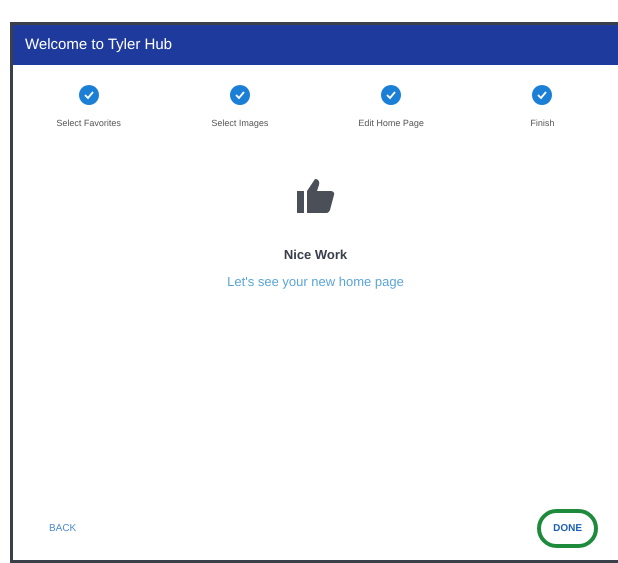 The height and width of the screenshot is (563, 618). Describe the element at coordinates (239, 123) in the screenshot. I see `step-label: Select Images` at that location.